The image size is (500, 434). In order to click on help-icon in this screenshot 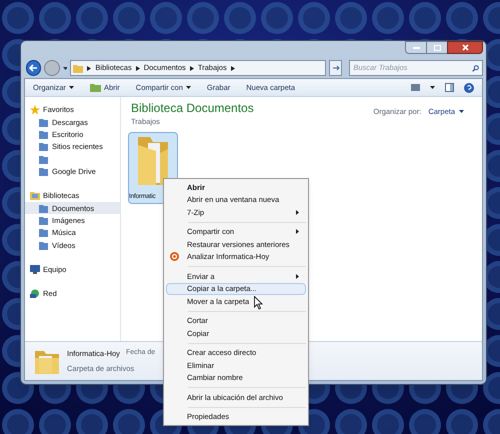, I will do `click(469, 87)`.